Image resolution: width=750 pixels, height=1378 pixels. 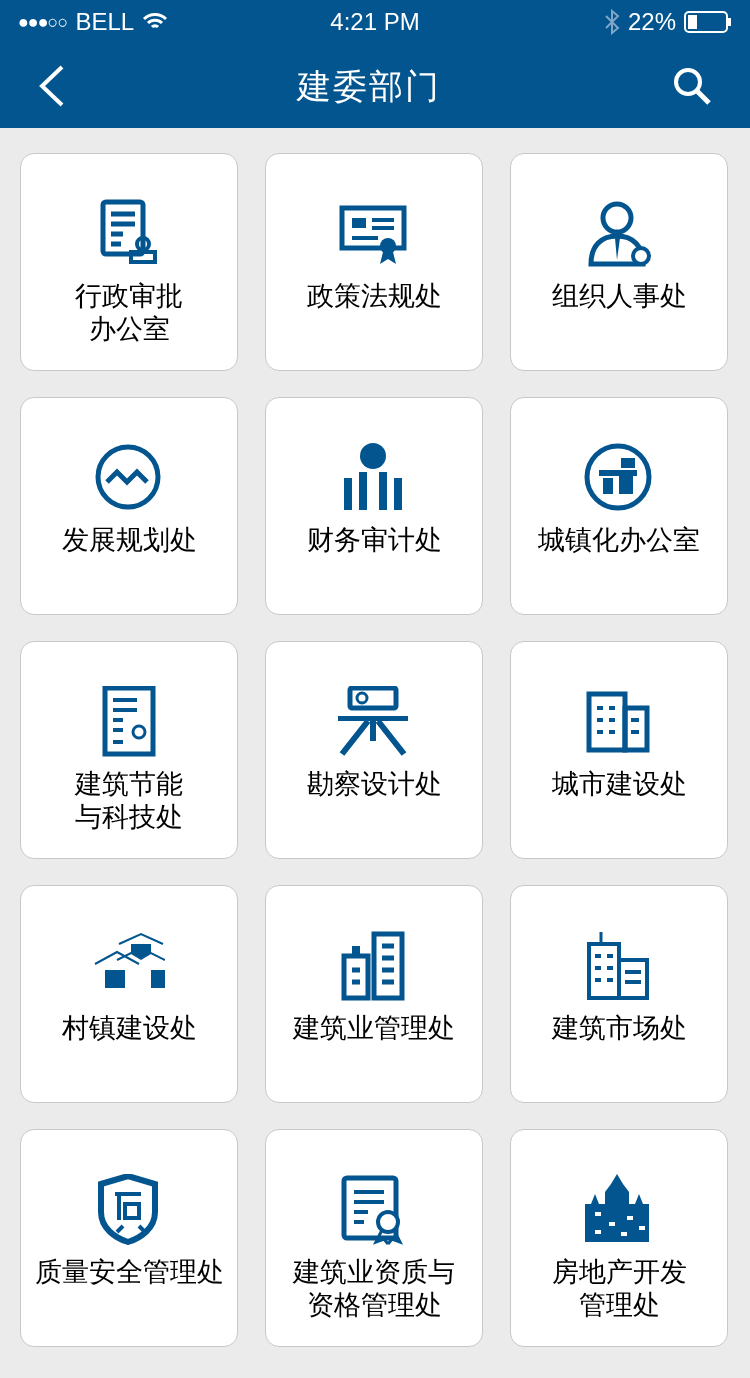 I want to click on signal-dots: ●●●○○, so click(x=43, y=22).